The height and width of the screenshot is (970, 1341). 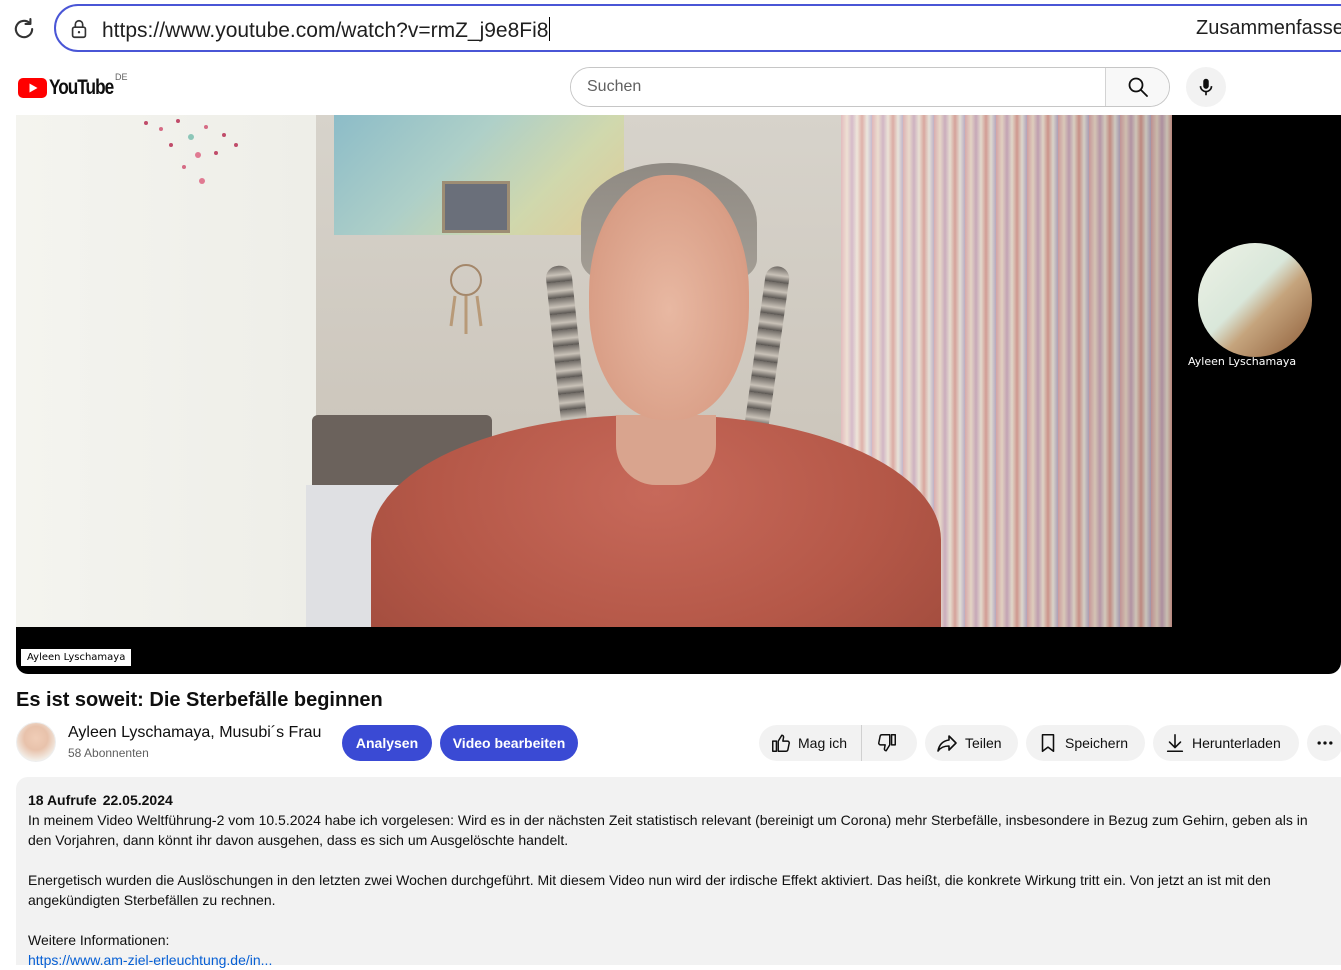 What do you see at coordinates (121, 77) in the screenshot?
I see `country-code: DE` at bounding box center [121, 77].